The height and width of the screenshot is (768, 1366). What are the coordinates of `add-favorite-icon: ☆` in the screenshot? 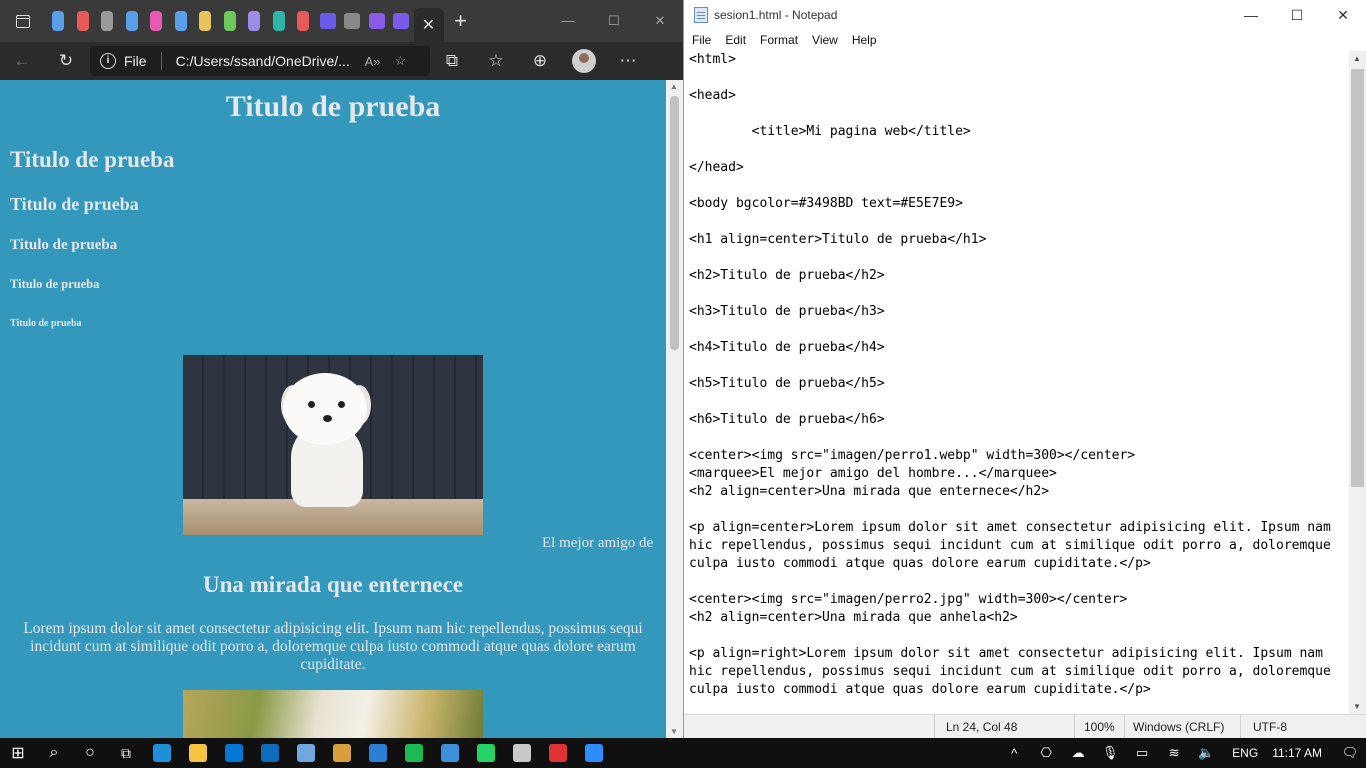 It's located at (400, 61).